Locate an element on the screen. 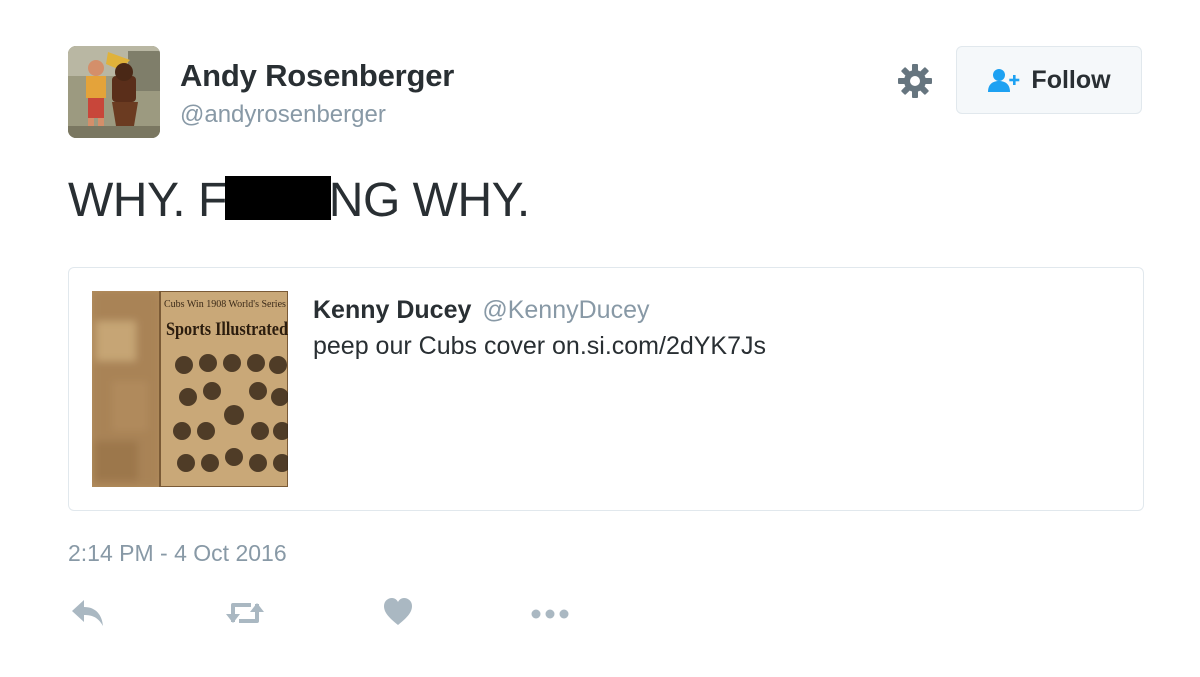 This screenshot has height=677, width=1200. like-icon is located at coordinates (398, 614).